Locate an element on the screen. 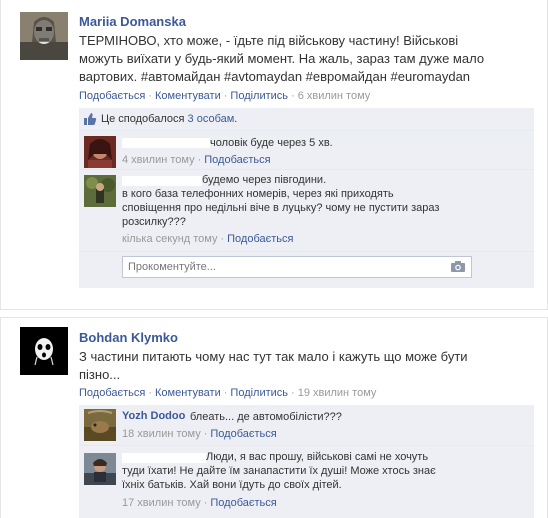 This screenshot has height=518, width=548. comment-timestamp: кілька секунд тому is located at coordinates (169, 239).